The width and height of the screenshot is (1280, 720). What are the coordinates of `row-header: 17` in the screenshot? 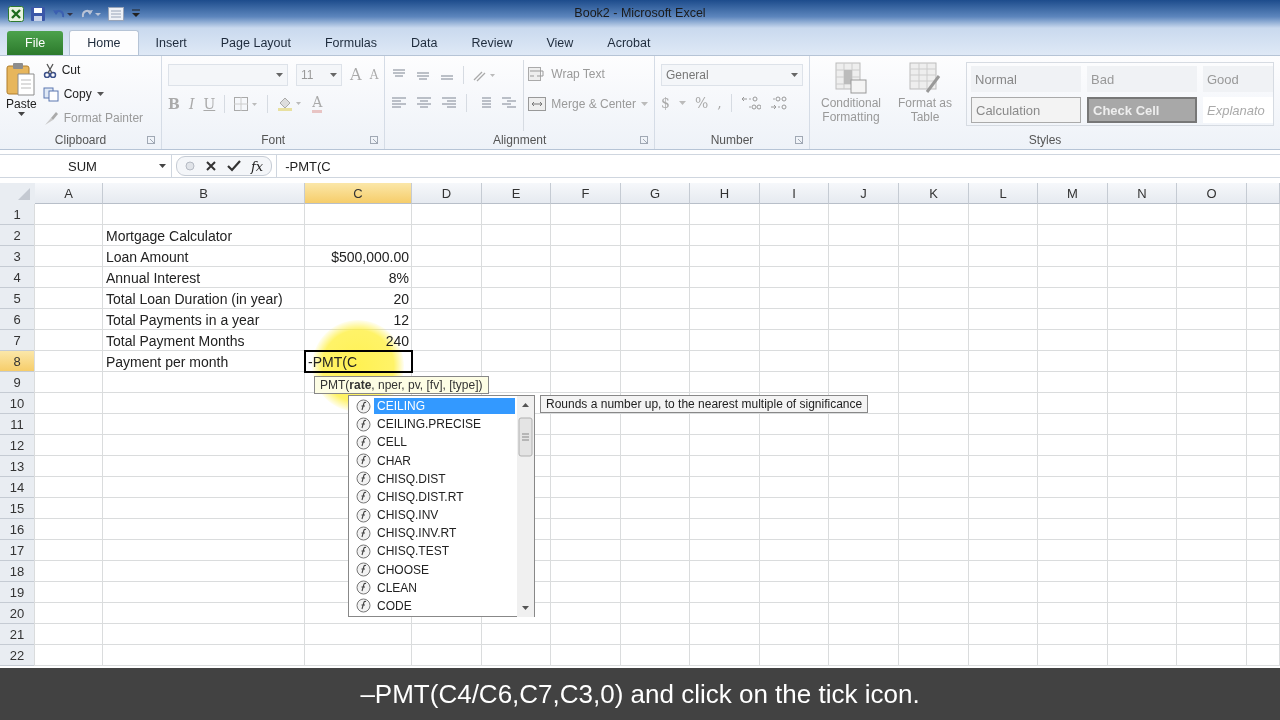 It's located at (17, 550).